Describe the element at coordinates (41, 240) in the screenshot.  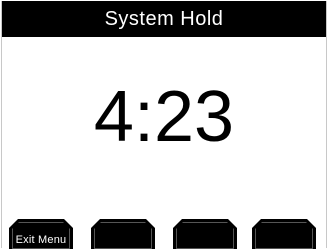
I see `softkey-label: Exit Menu` at that location.